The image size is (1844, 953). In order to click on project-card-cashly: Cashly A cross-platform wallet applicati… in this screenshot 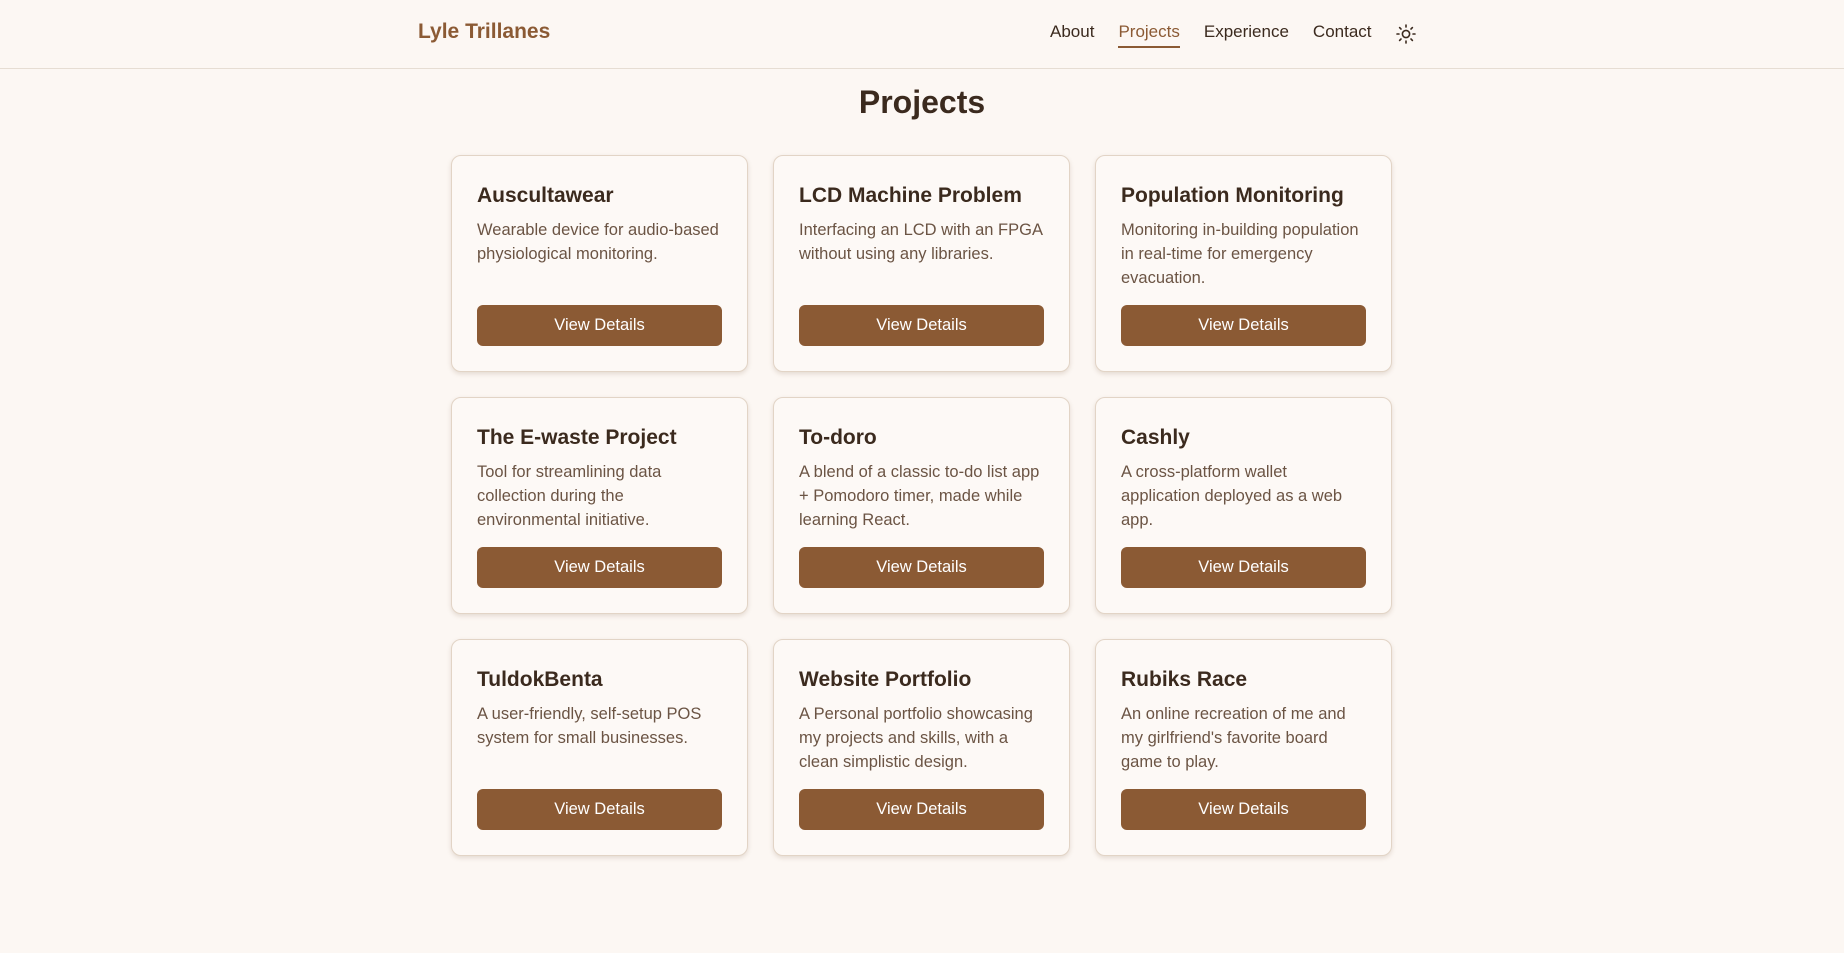, I will do `click(1243, 505)`.